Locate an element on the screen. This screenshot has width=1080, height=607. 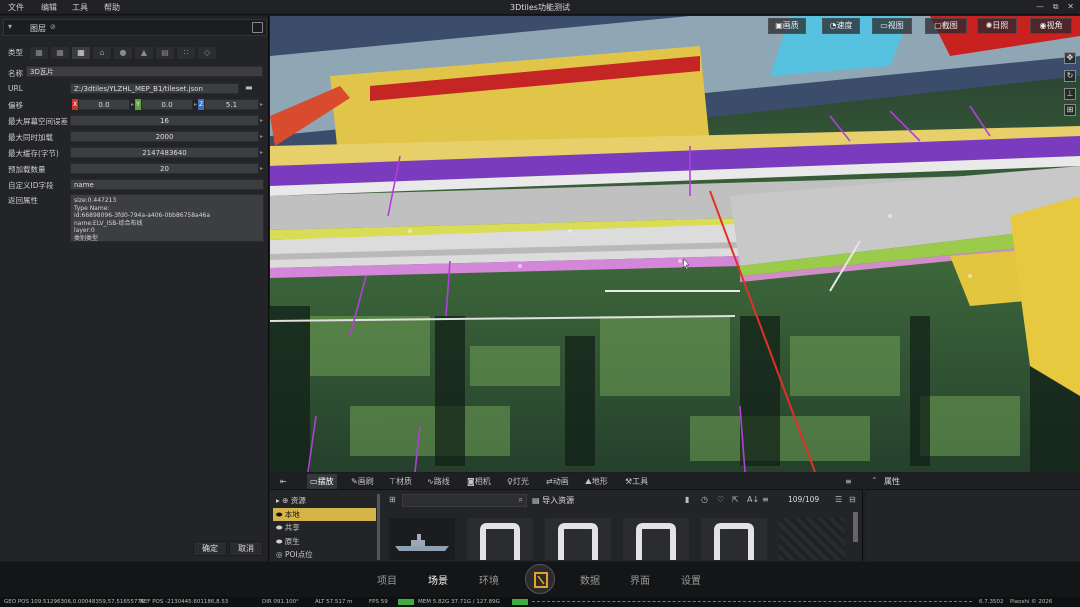
grid-small-icon: ▦ is located at coordinates (39, 53).